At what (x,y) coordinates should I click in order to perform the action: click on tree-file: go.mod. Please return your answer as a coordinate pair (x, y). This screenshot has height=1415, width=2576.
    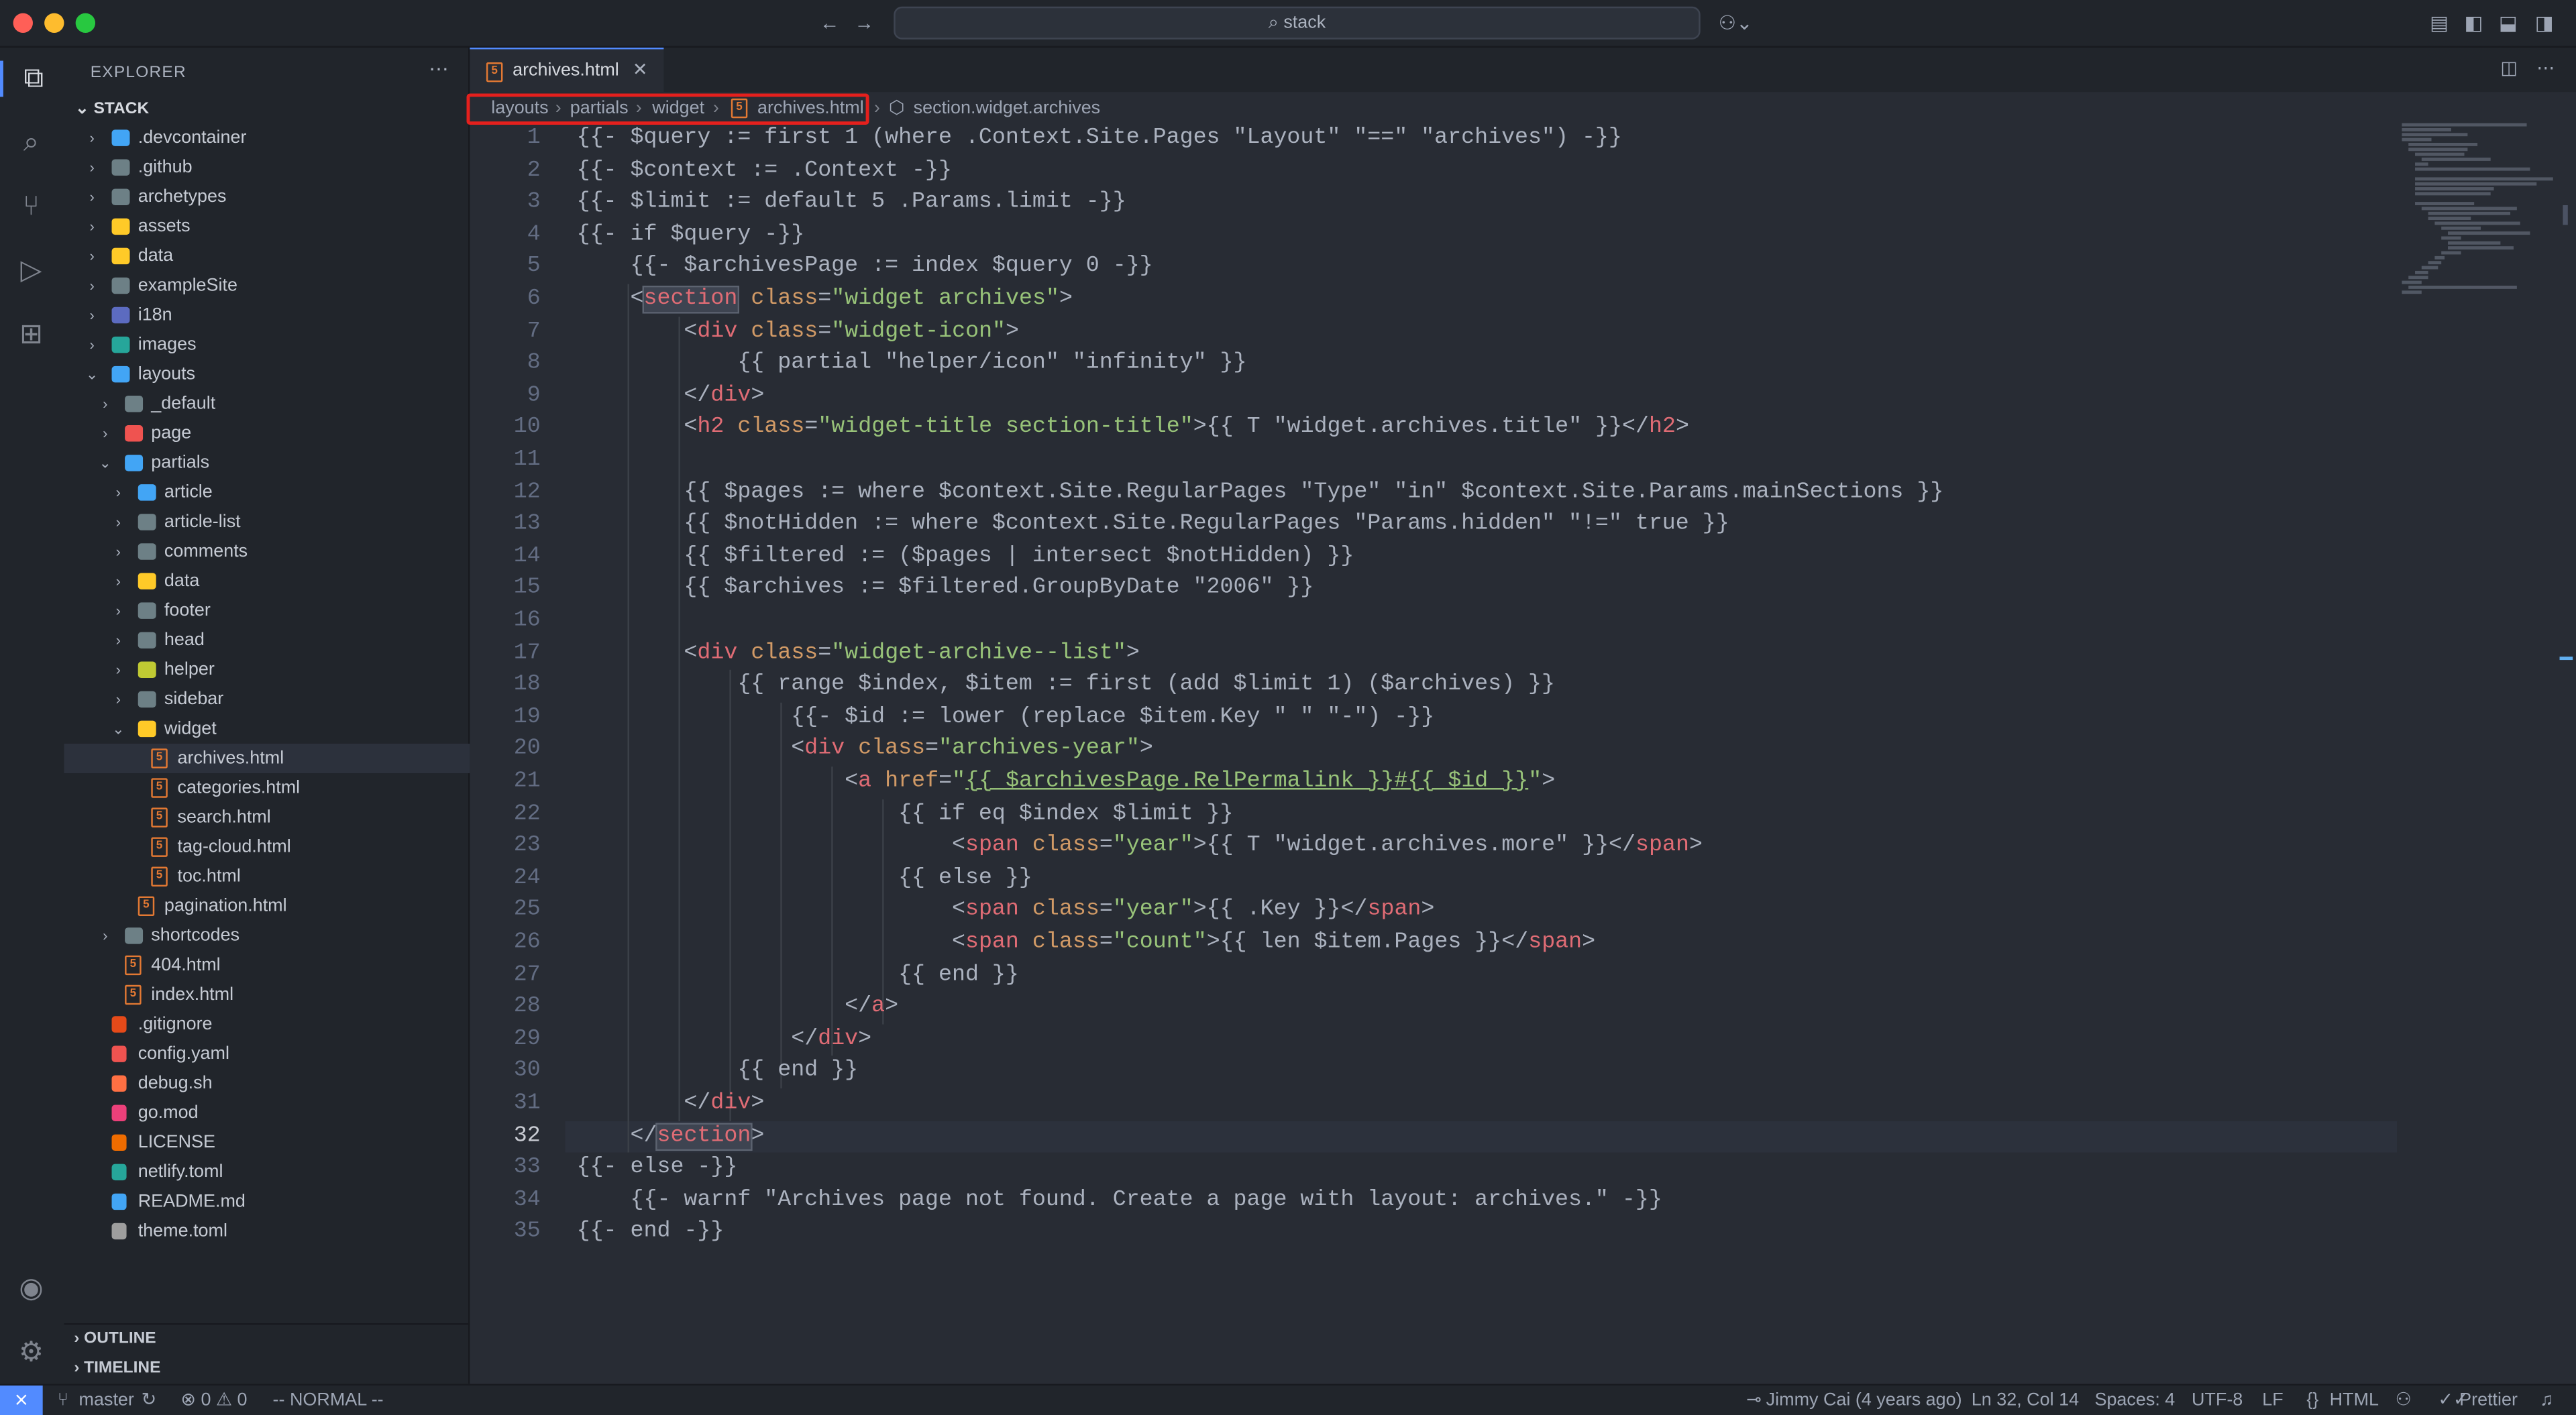
    Looking at the image, I should click on (267, 1113).